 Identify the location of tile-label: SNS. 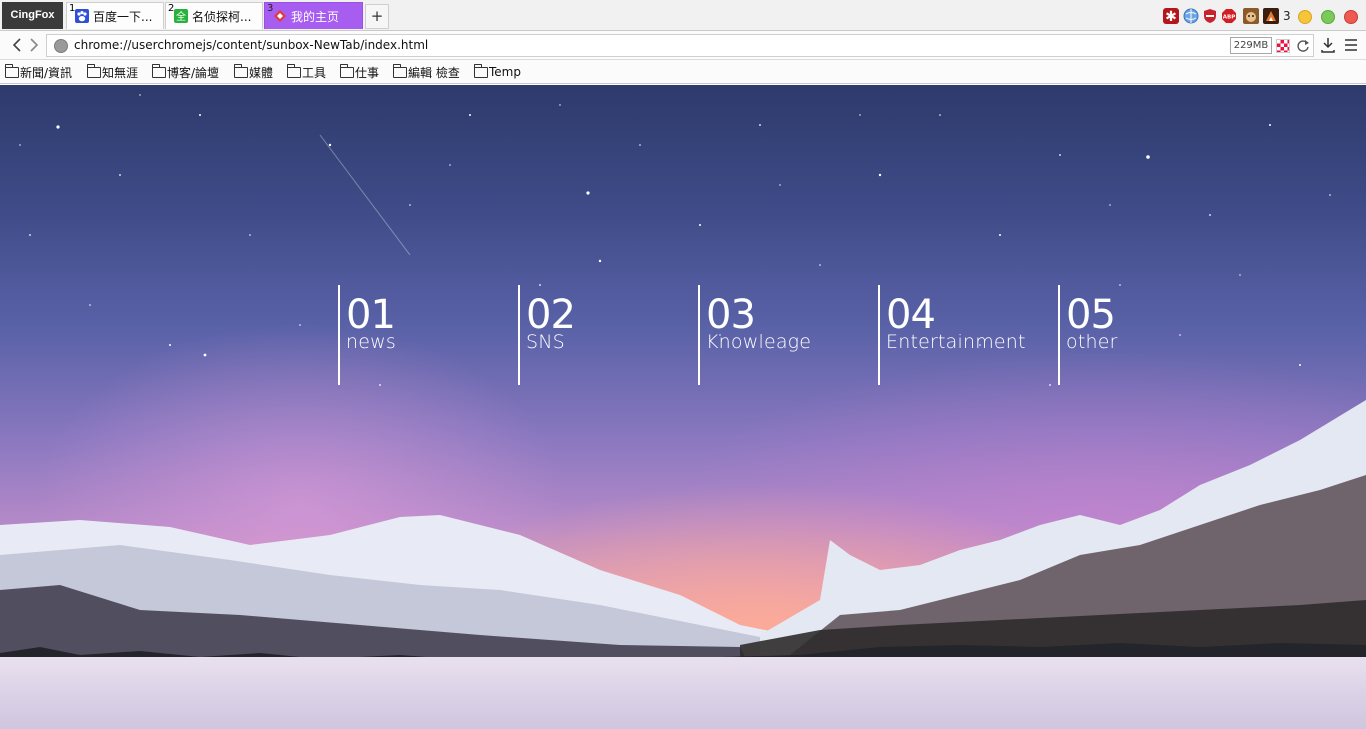
(545, 342).